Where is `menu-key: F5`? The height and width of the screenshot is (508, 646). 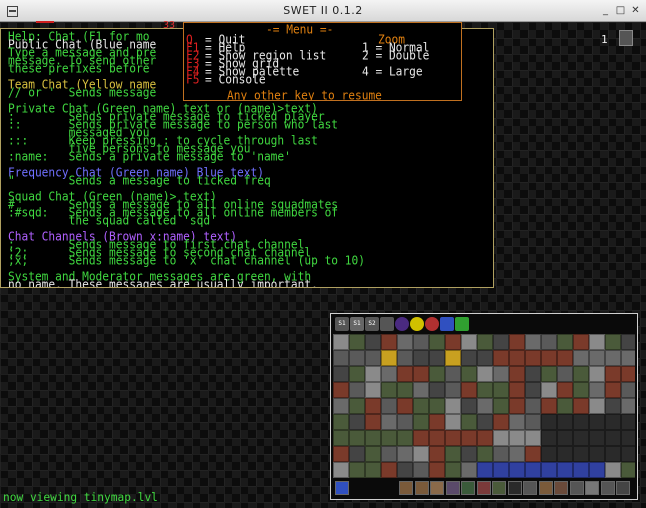 menu-key: F5 is located at coordinates (192, 80).